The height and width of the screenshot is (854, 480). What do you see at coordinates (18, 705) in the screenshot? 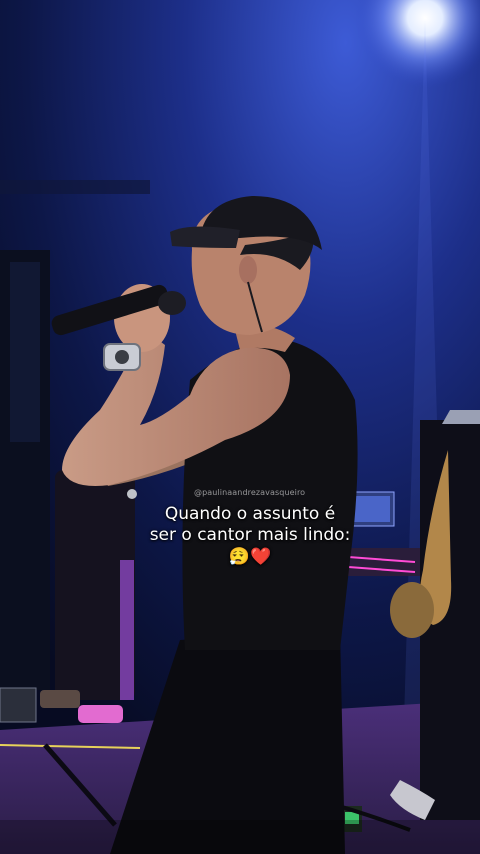
I see `floor-case` at bounding box center [18, 705].